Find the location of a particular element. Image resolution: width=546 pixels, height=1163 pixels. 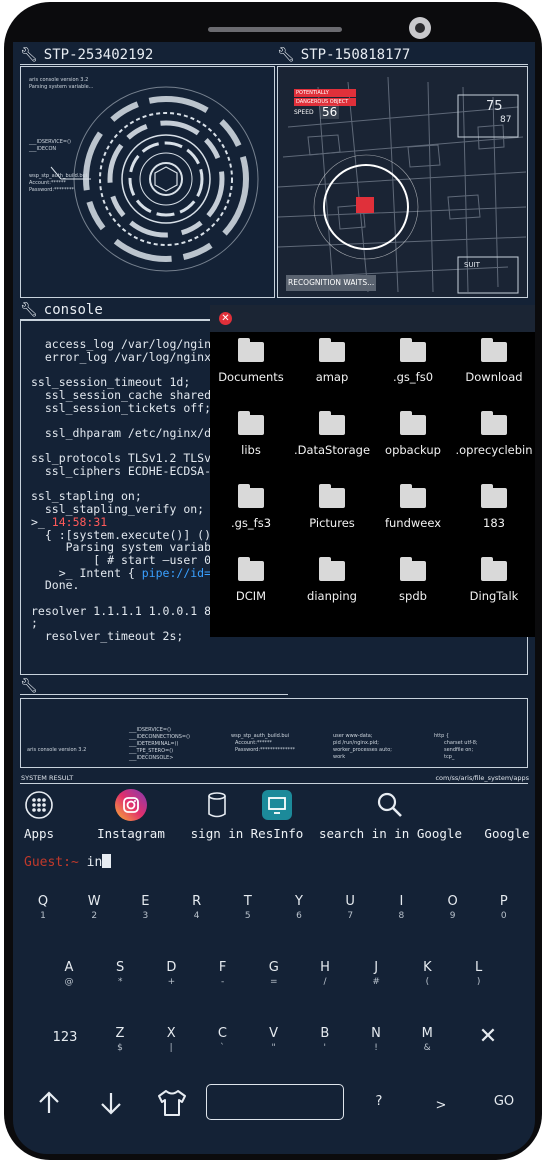

info-text: ___IDETERMINAL=() is located at coordinates (154, 744).